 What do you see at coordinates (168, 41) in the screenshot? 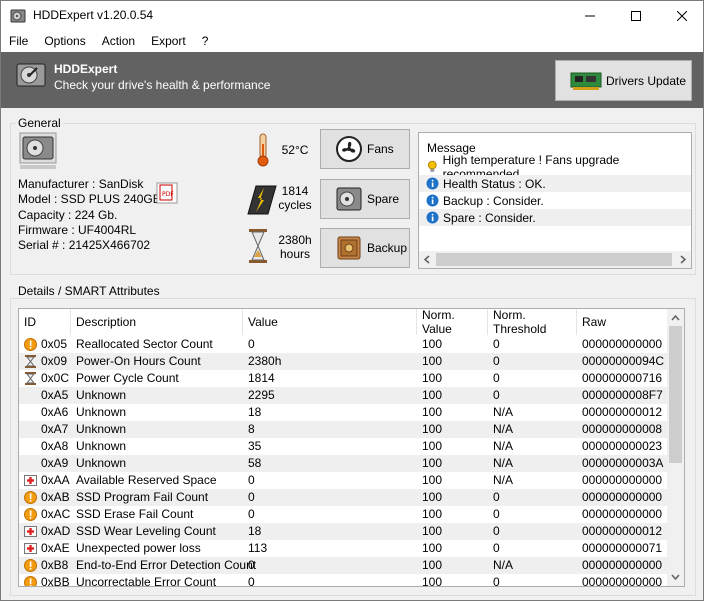
I see `menu-export: Export` at bounding box center [168, 41].